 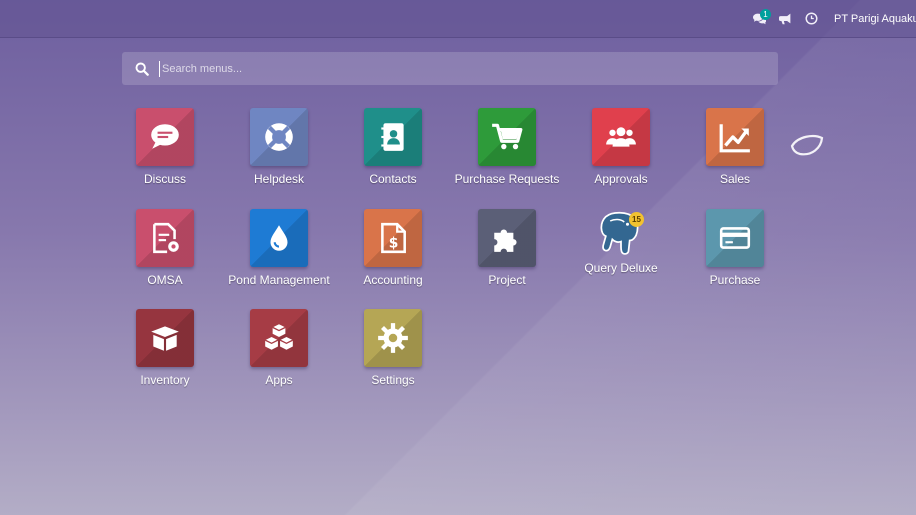 I want to click on app-omsa: OMSA, so click(x=165, y=257).